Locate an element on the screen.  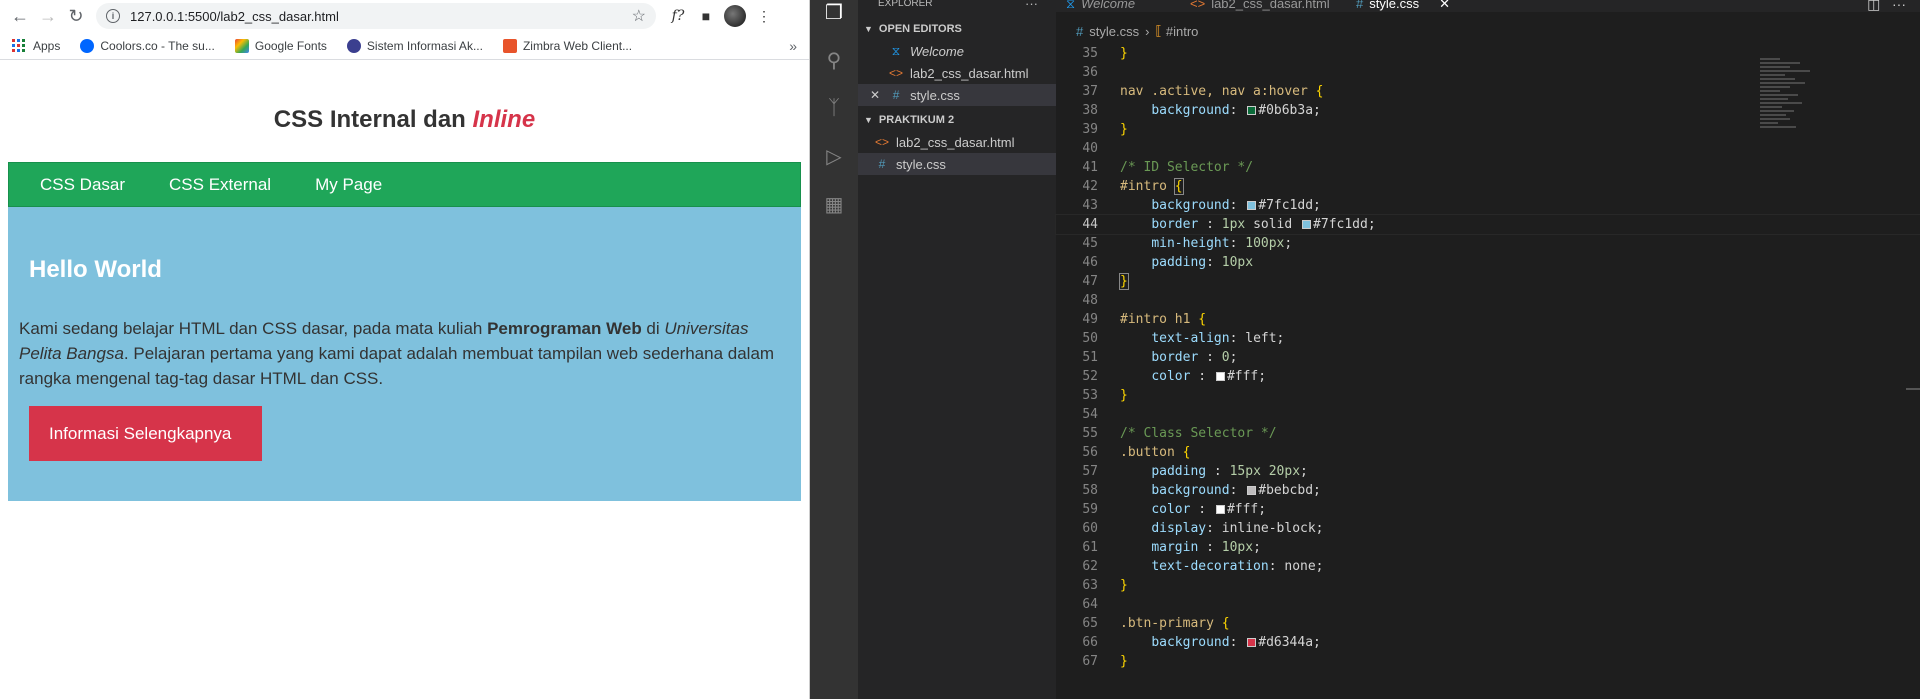
breadcrumb-symbol: #intro is located at coordinates (1182, 31).